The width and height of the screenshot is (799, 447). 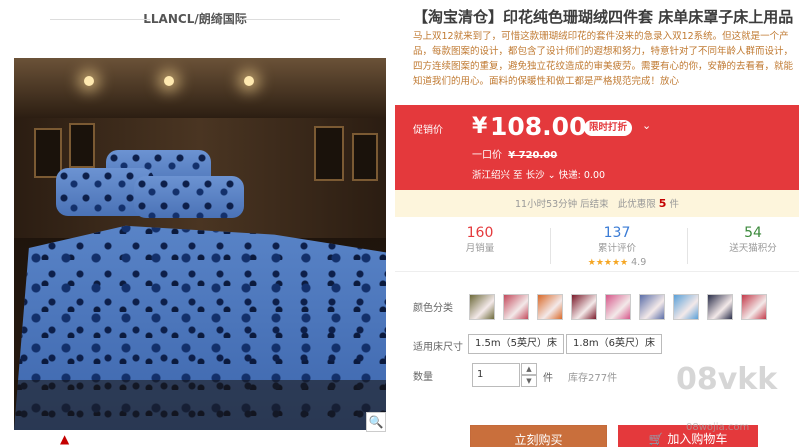 I want to click on points-label: 送天猫积分, so click(x=753, y=248).